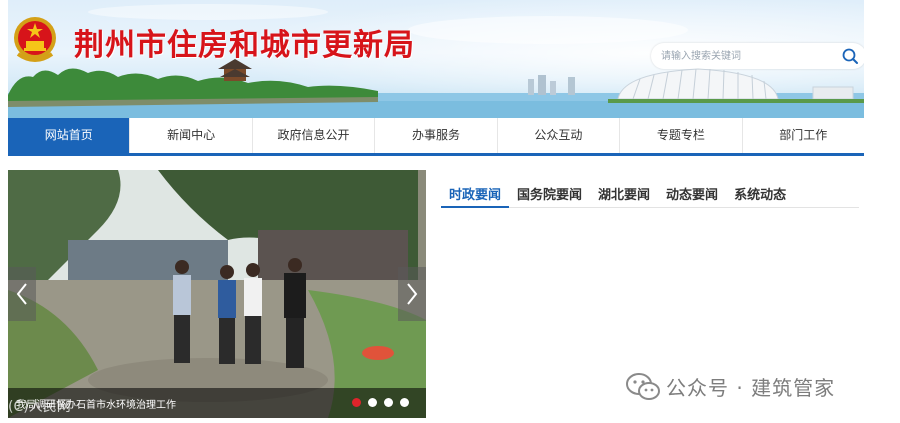  Describe the element at coordinates (314, 135) in the screenshot. I see `nav-item-gov-info: 政府信息公开` at that location.